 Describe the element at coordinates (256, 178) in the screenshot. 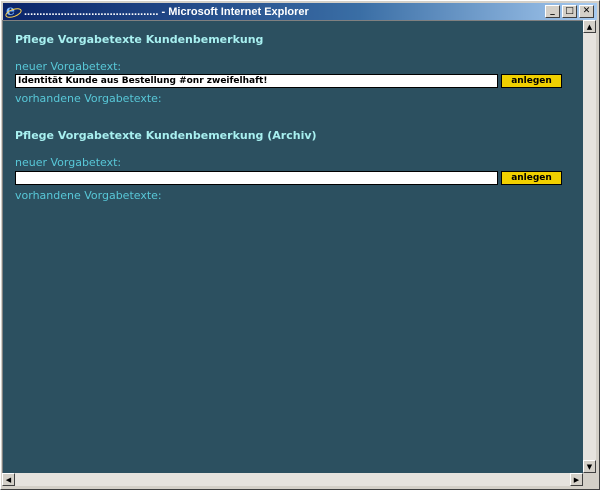

I see `archive-new-text-input` at that location.